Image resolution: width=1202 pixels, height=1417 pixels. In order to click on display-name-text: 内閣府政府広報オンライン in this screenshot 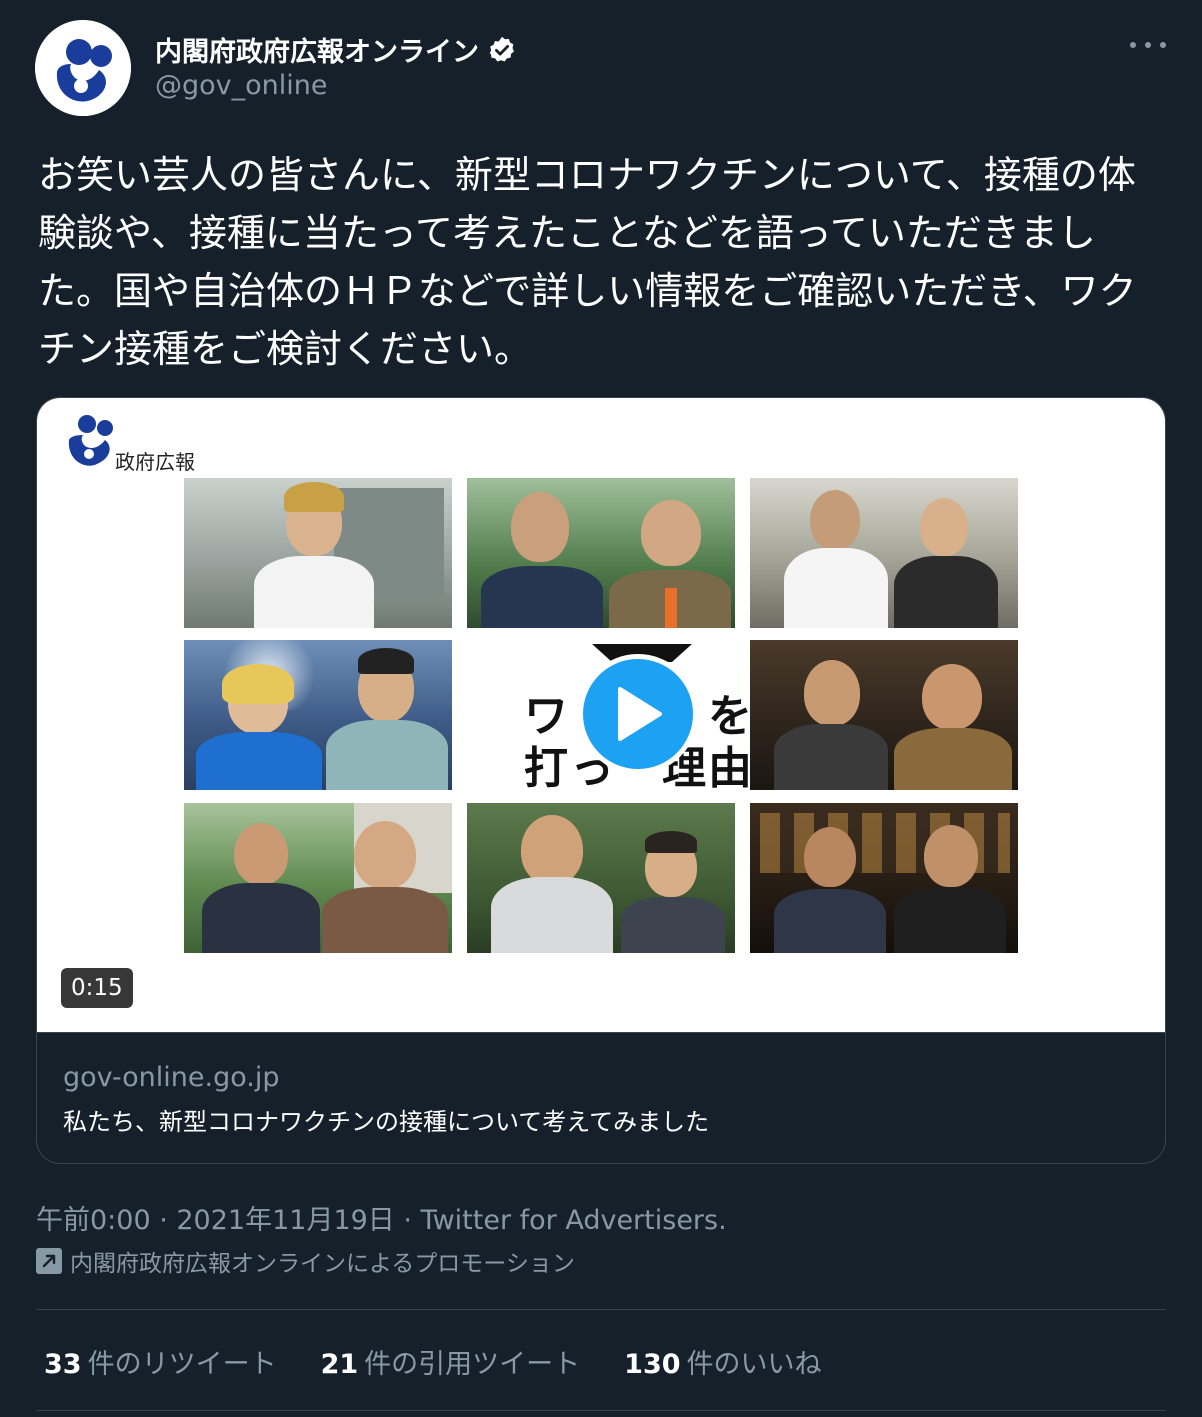, I will do `click(317, 49)`.